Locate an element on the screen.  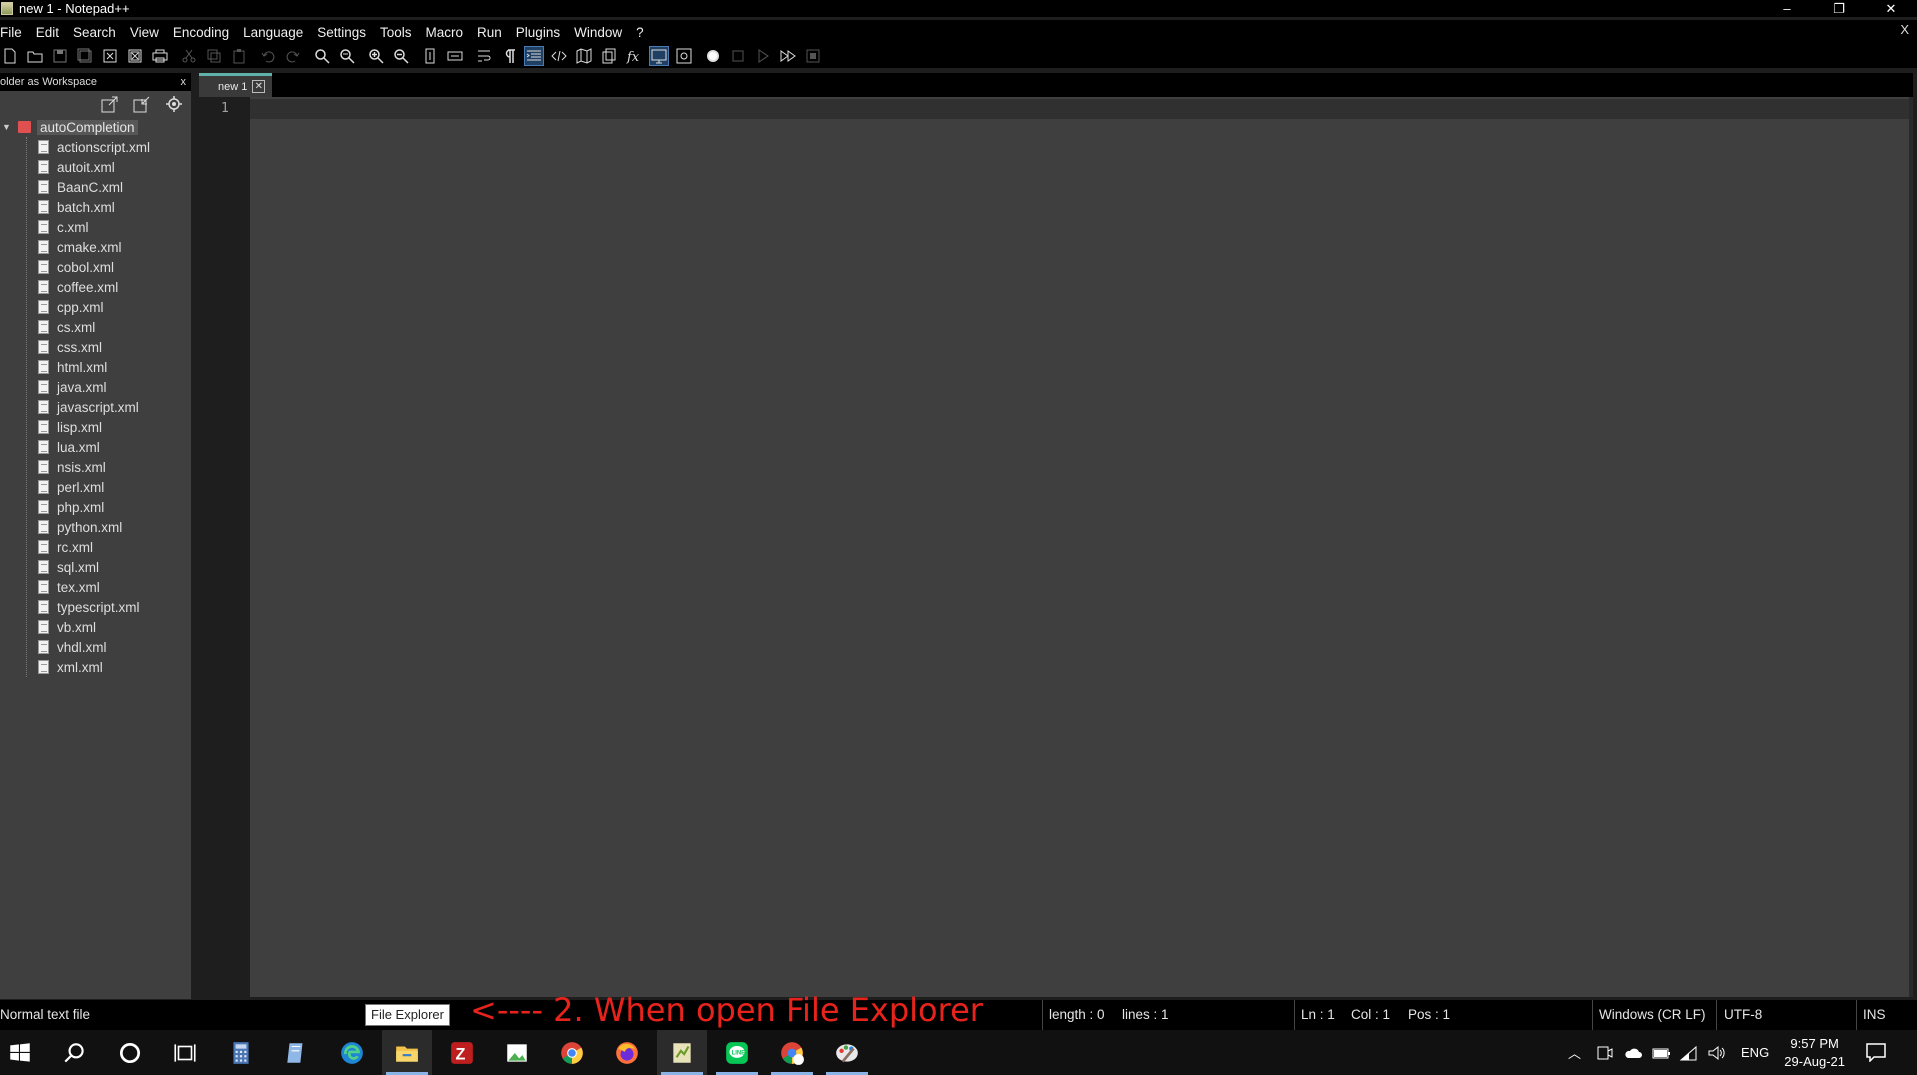
close-document-button: X is located at coordinates (1904, 29).